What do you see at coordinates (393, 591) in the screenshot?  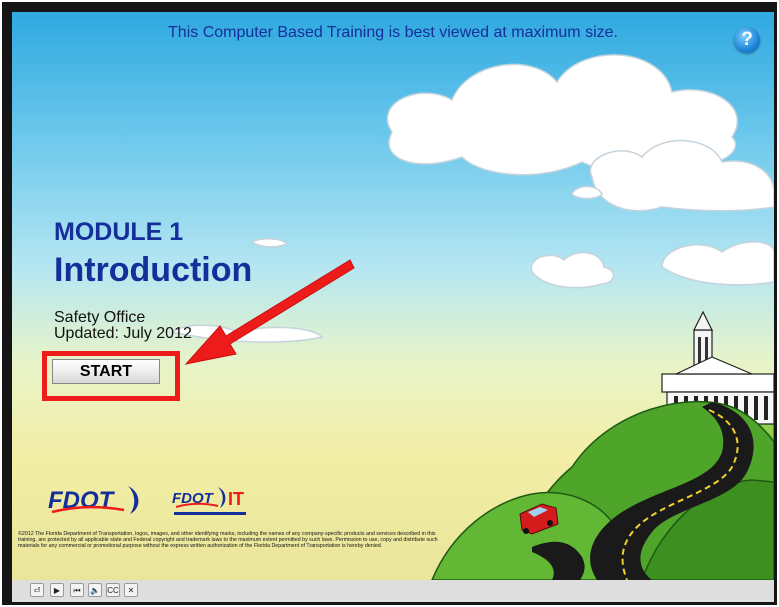 I see `player-controls: ⏎ ▶ ⏮ 🔈 CC ✕` at bounding box center [393, 591].